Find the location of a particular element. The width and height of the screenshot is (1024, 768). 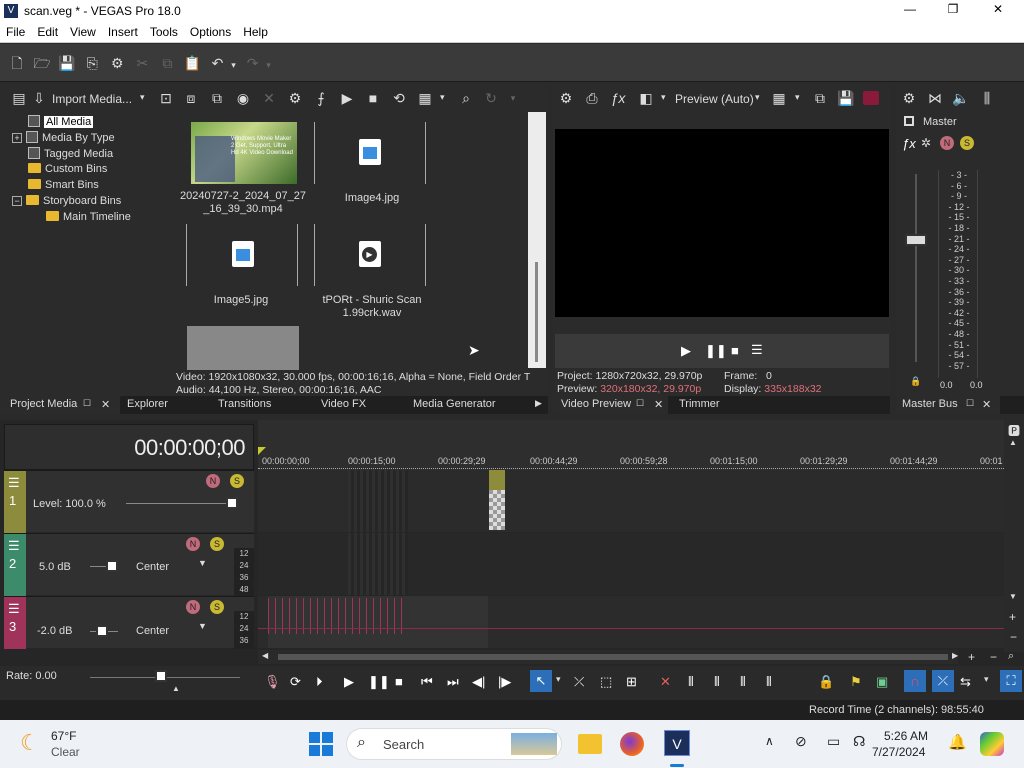

tree-item-tagged-media: Tagged Media is located at coordinates (70, 153).